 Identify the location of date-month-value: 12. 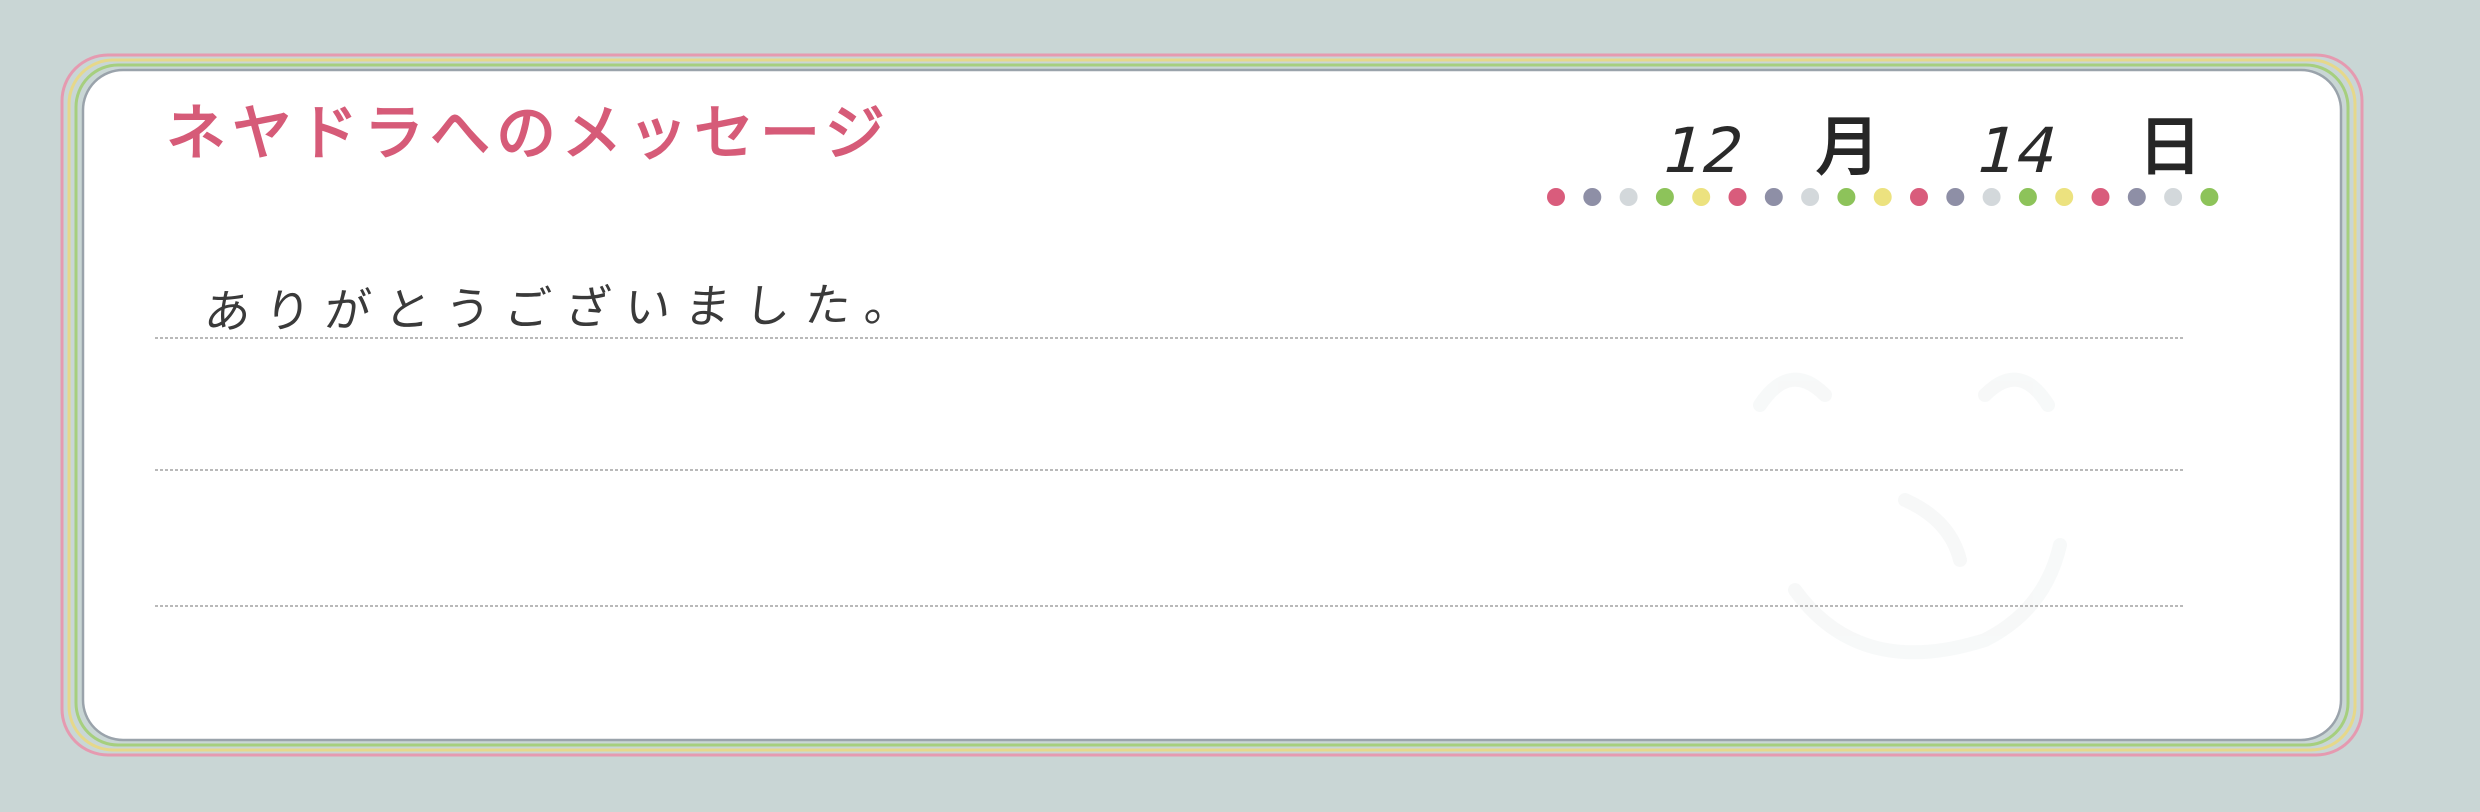
(1704, 150).